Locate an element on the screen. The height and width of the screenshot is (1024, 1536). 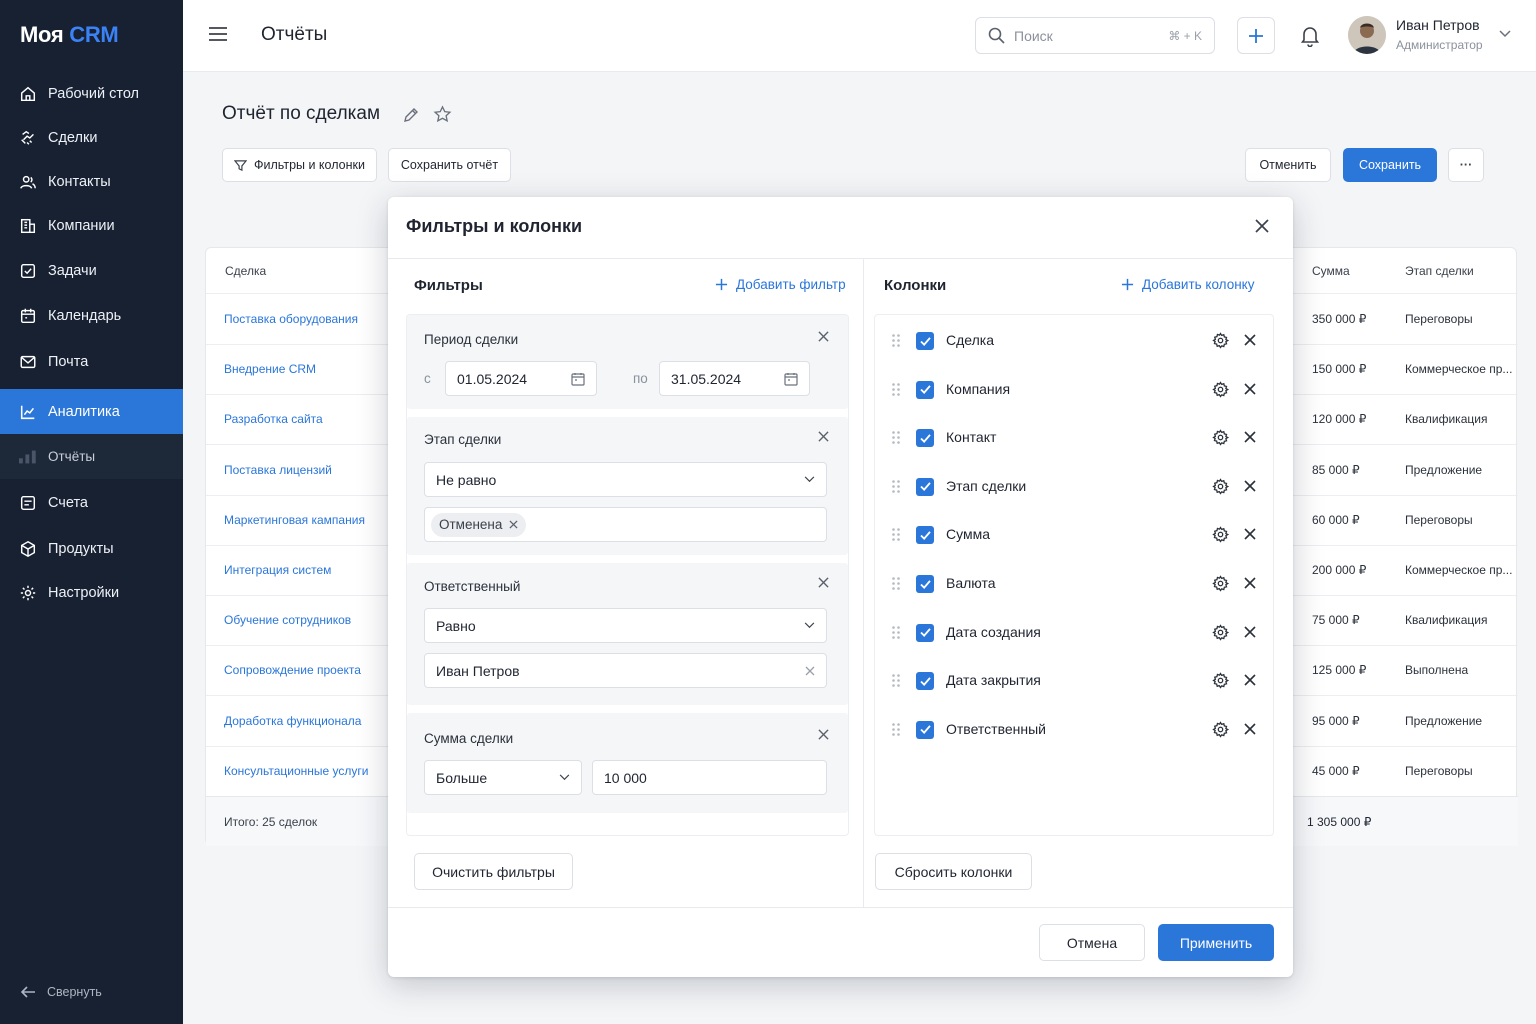
sidebar-item-calendar: Календарь is located at coordinates (91, 316).